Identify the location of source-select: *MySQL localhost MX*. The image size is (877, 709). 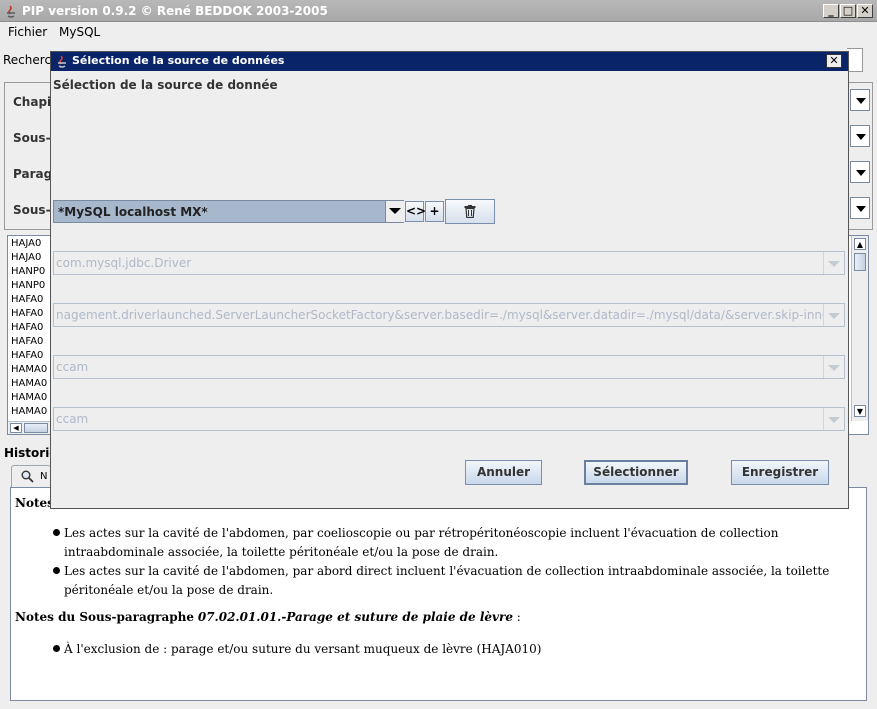
(228, 211).